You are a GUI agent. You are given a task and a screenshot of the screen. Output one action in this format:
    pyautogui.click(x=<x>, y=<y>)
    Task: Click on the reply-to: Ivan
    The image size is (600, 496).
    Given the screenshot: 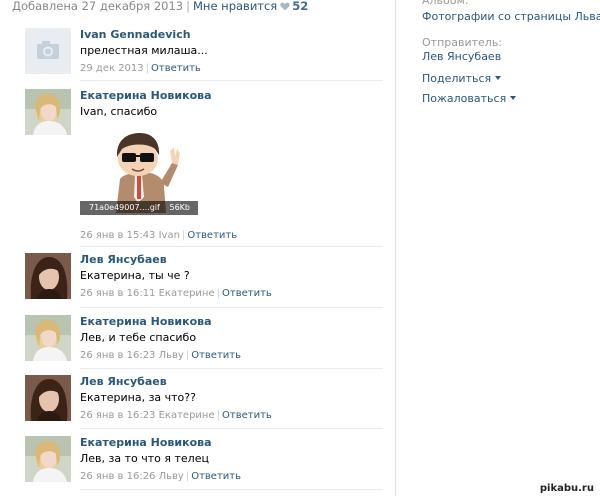 What is the action you would take?
    pyautogui.click(x=169, y=235)
    